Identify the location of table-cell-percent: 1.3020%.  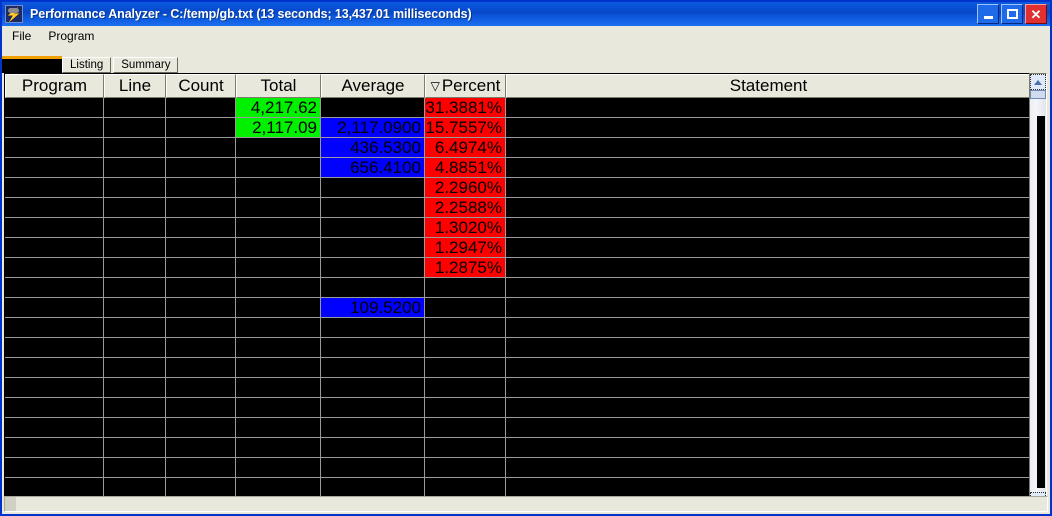
(465, 227).